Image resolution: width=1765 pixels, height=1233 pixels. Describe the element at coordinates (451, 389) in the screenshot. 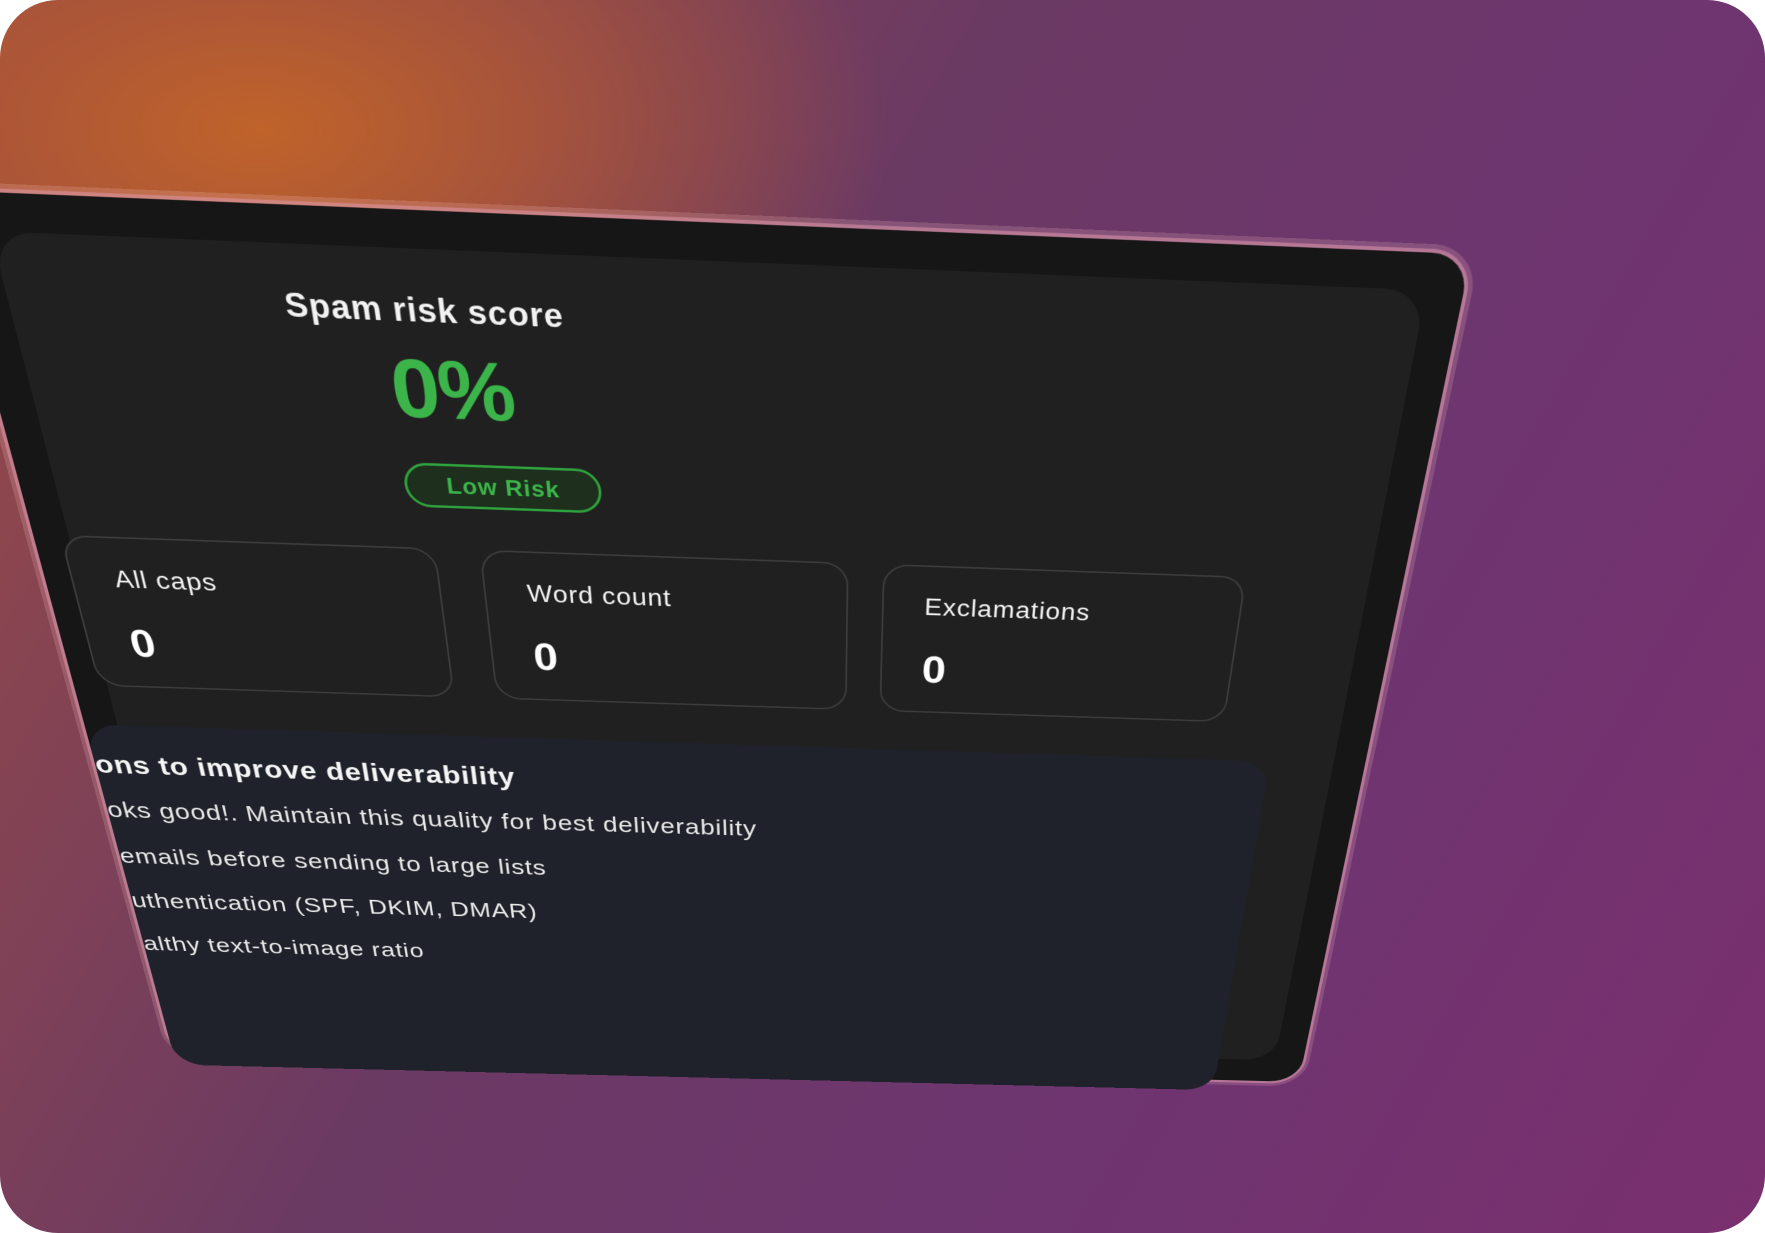

I see `spam-score-value: 0%` at that location.